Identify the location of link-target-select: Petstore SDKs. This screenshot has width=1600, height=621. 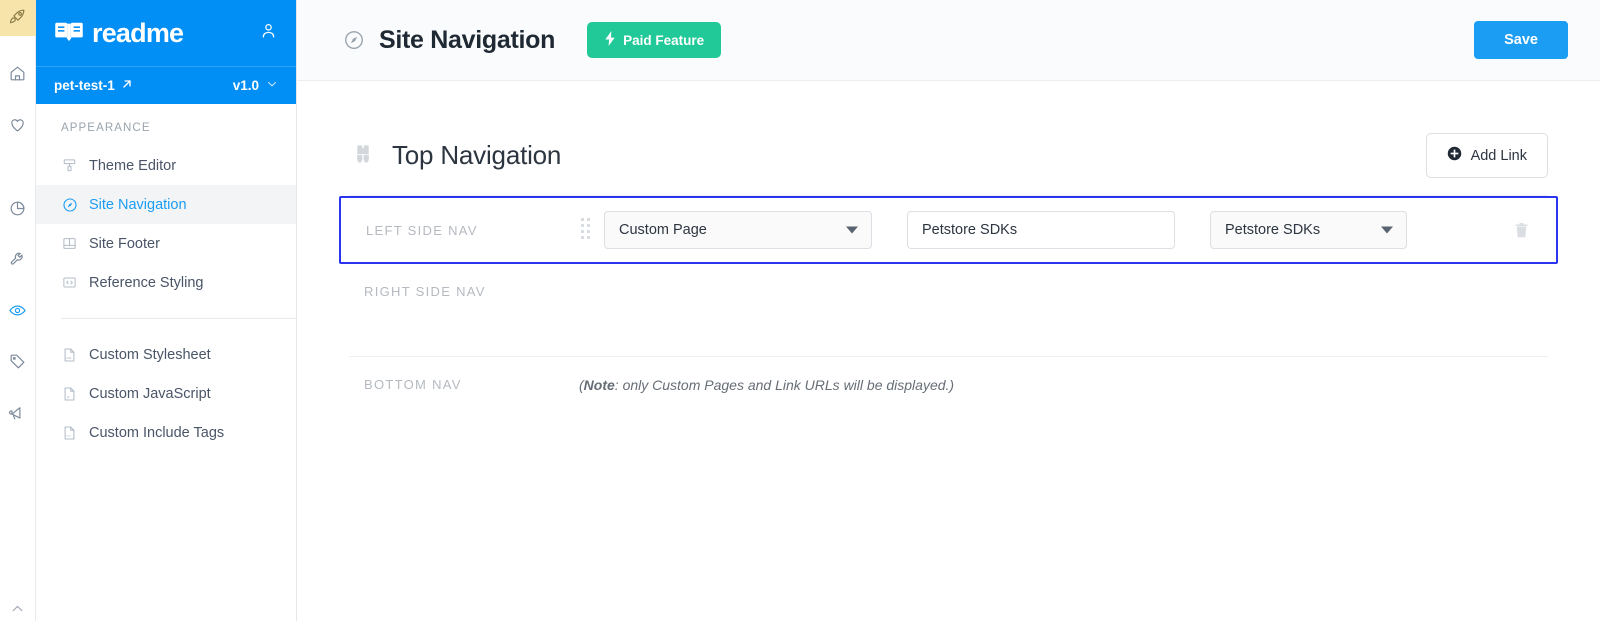
(1308, 230).